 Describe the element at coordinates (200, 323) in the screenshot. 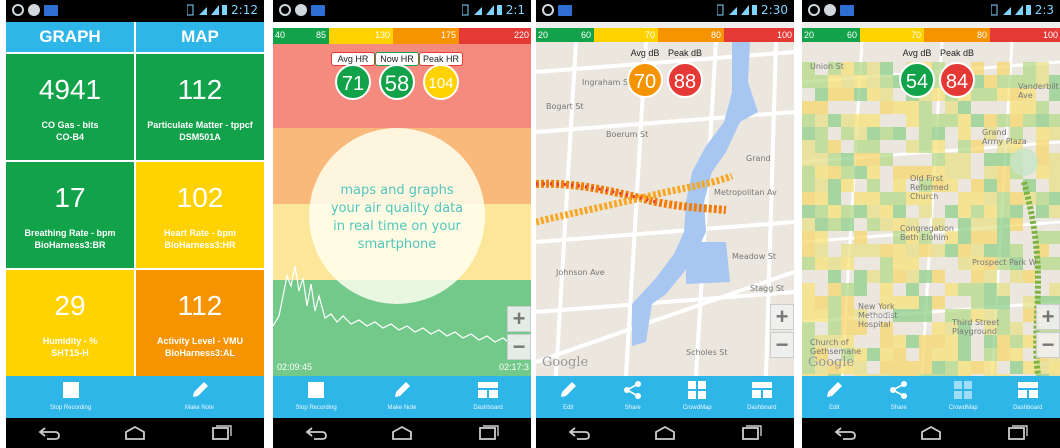

I see `sensor-tile-activity: 112 Activity Level - VMU BioHarness3:AL` at that location.